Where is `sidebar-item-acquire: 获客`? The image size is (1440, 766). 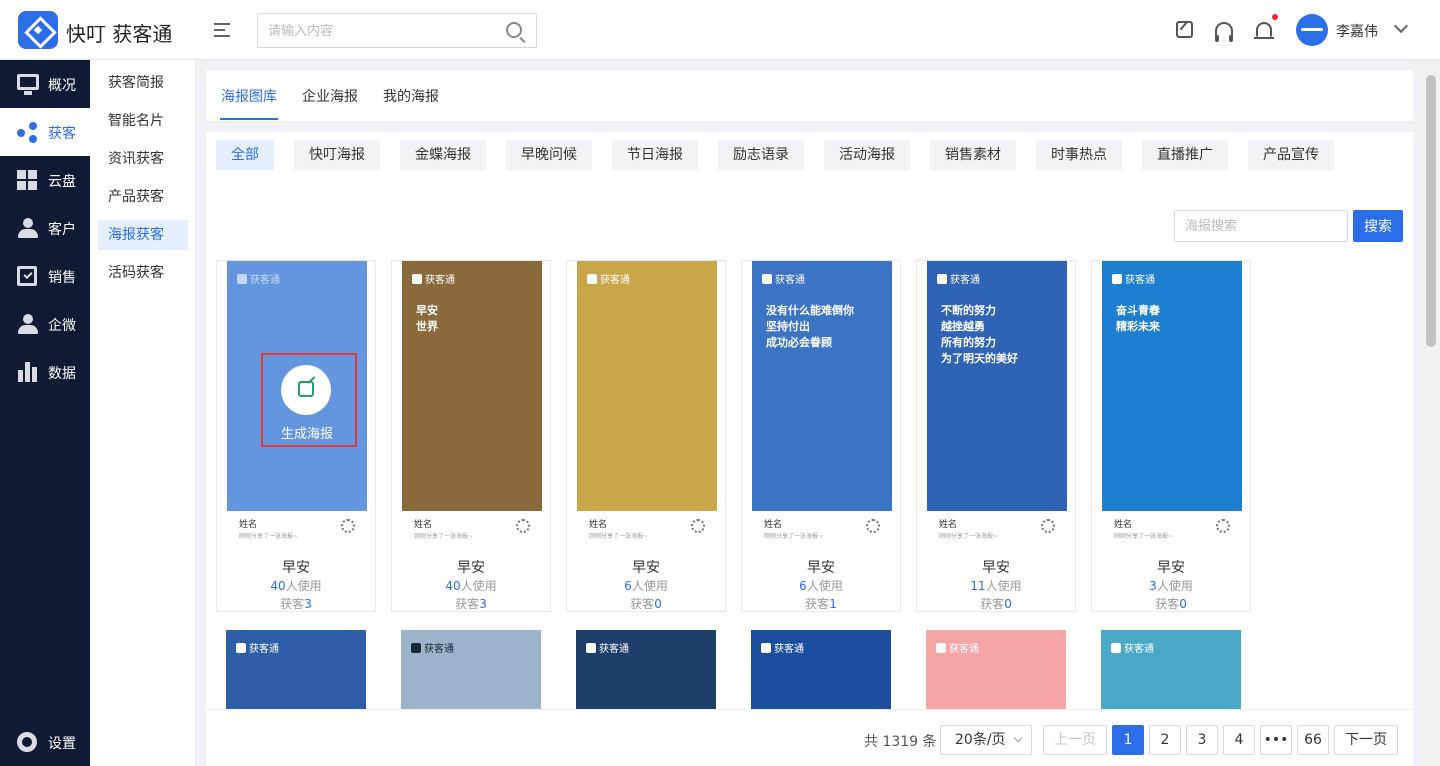
sidebar-item-acquire: 获客 is located at coordinates (45, 132).